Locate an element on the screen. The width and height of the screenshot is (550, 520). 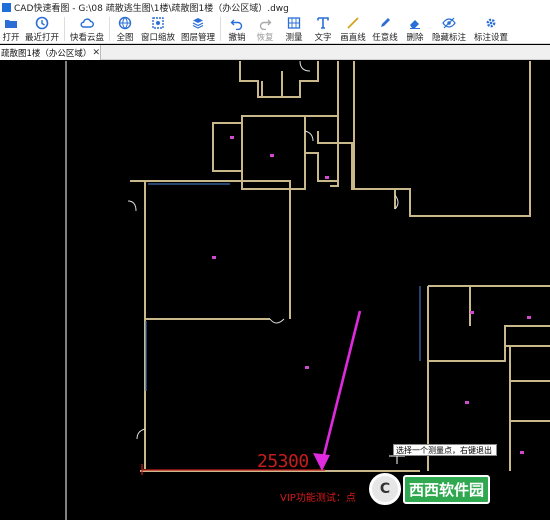
window-title: CAD快速看图 - G:\08 疏散逃生图\1楼\疏散图1楼（办公区域）.dwg is located at coordinates (151, 8).